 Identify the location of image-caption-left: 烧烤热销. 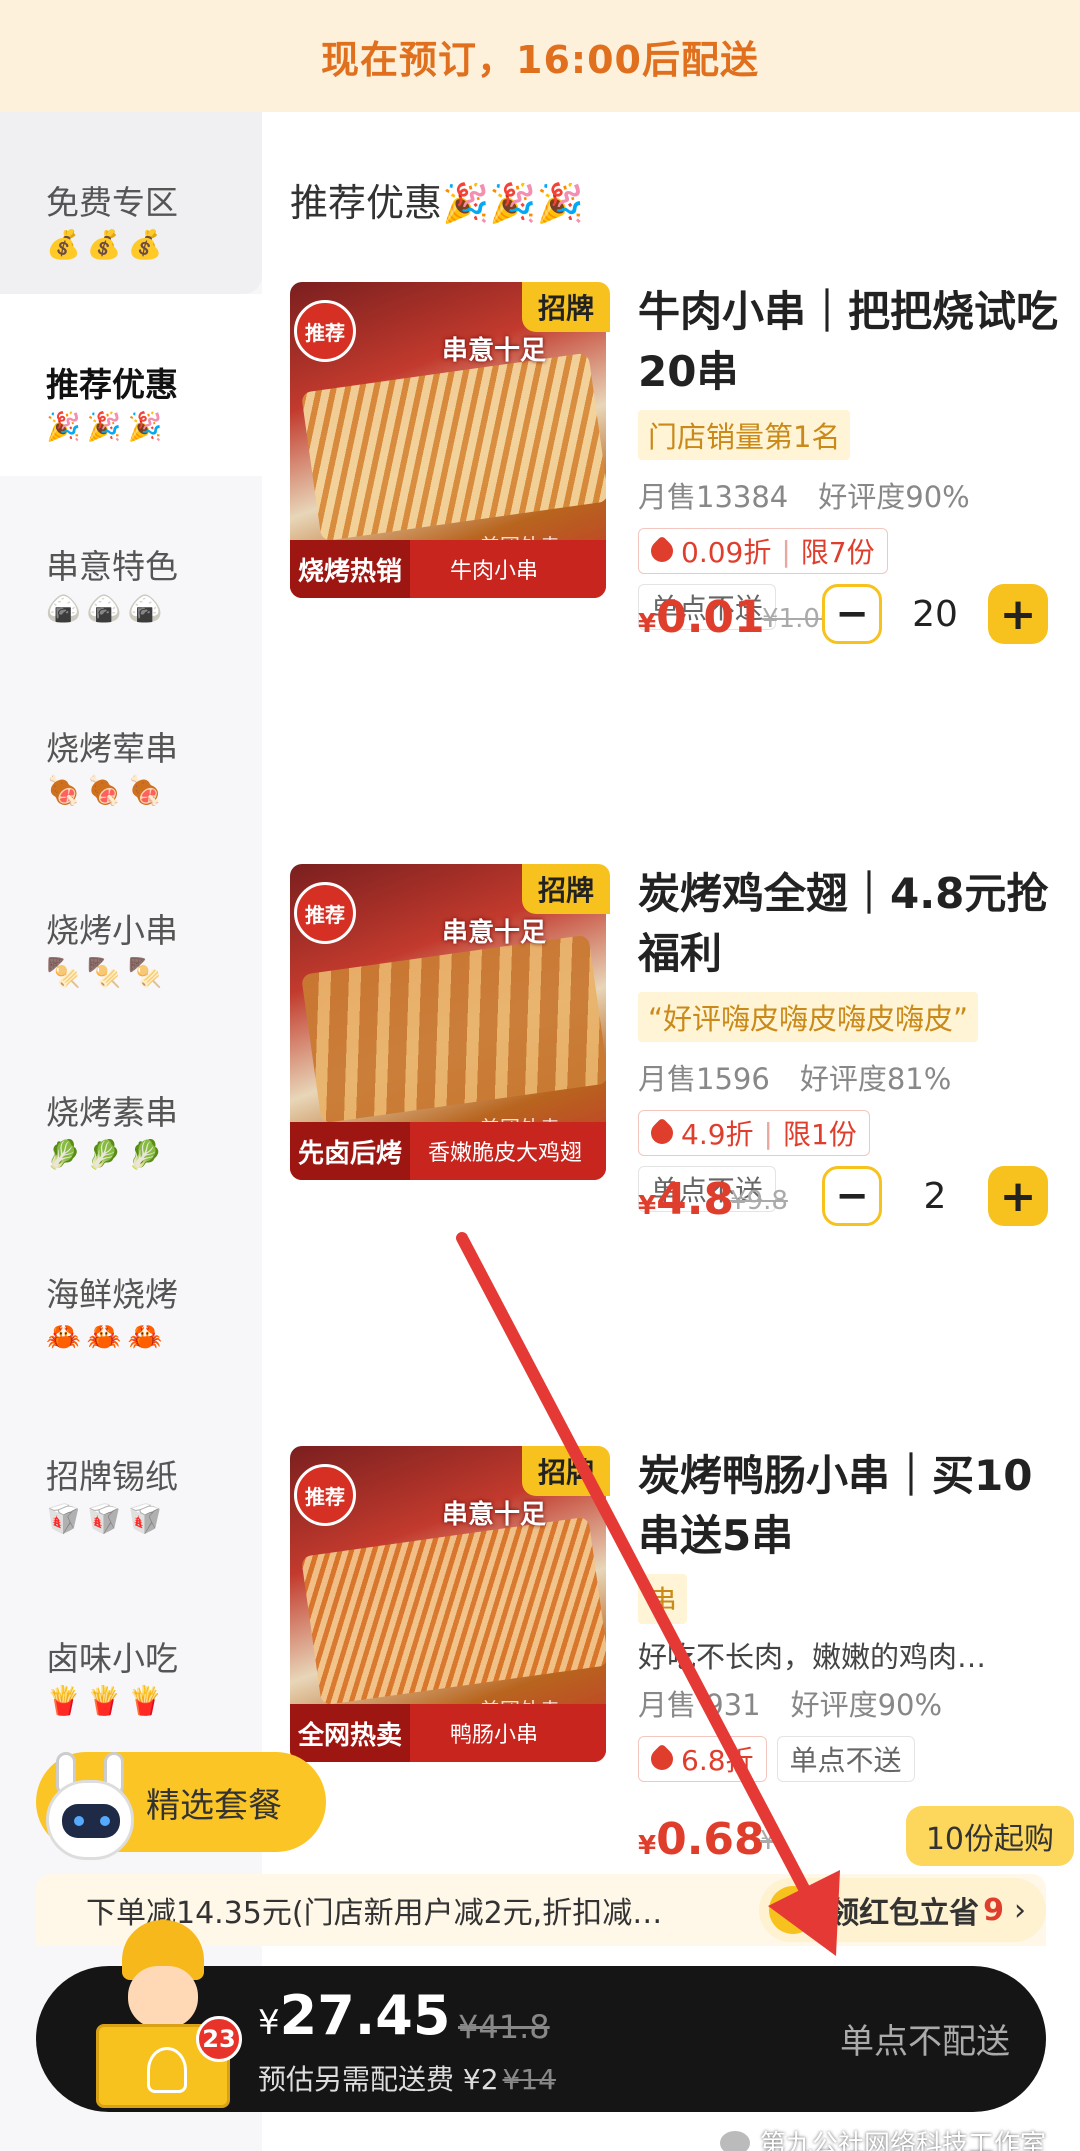
(350, 569).